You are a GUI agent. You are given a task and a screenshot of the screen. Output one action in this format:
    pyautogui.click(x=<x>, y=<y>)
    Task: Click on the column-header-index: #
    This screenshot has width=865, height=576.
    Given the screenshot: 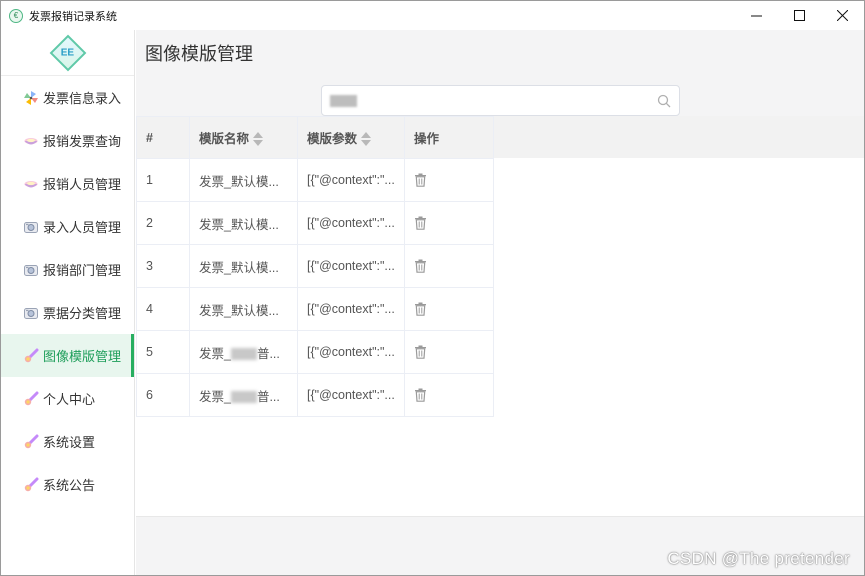 What is the action you would take?
    pyautogui.click(x=163, y=137)
    